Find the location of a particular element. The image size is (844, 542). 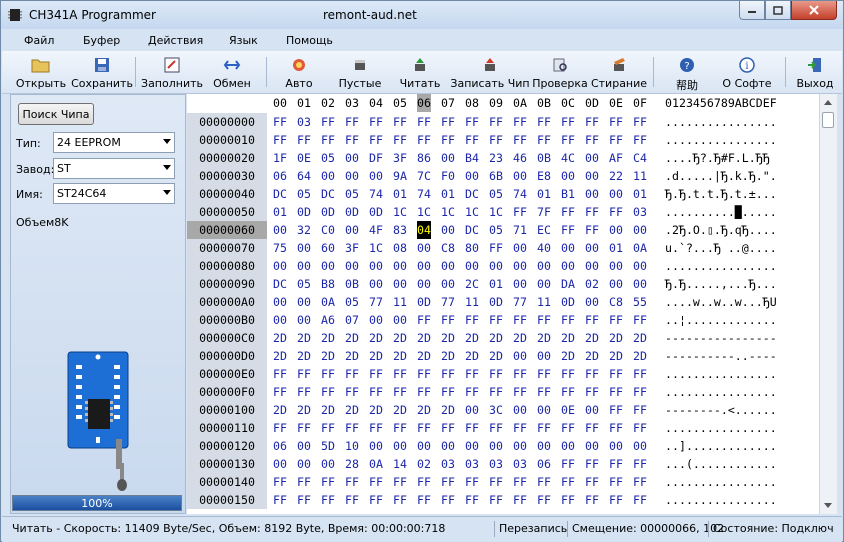

menu-actions: Действия is located at coordinates (175, 40).